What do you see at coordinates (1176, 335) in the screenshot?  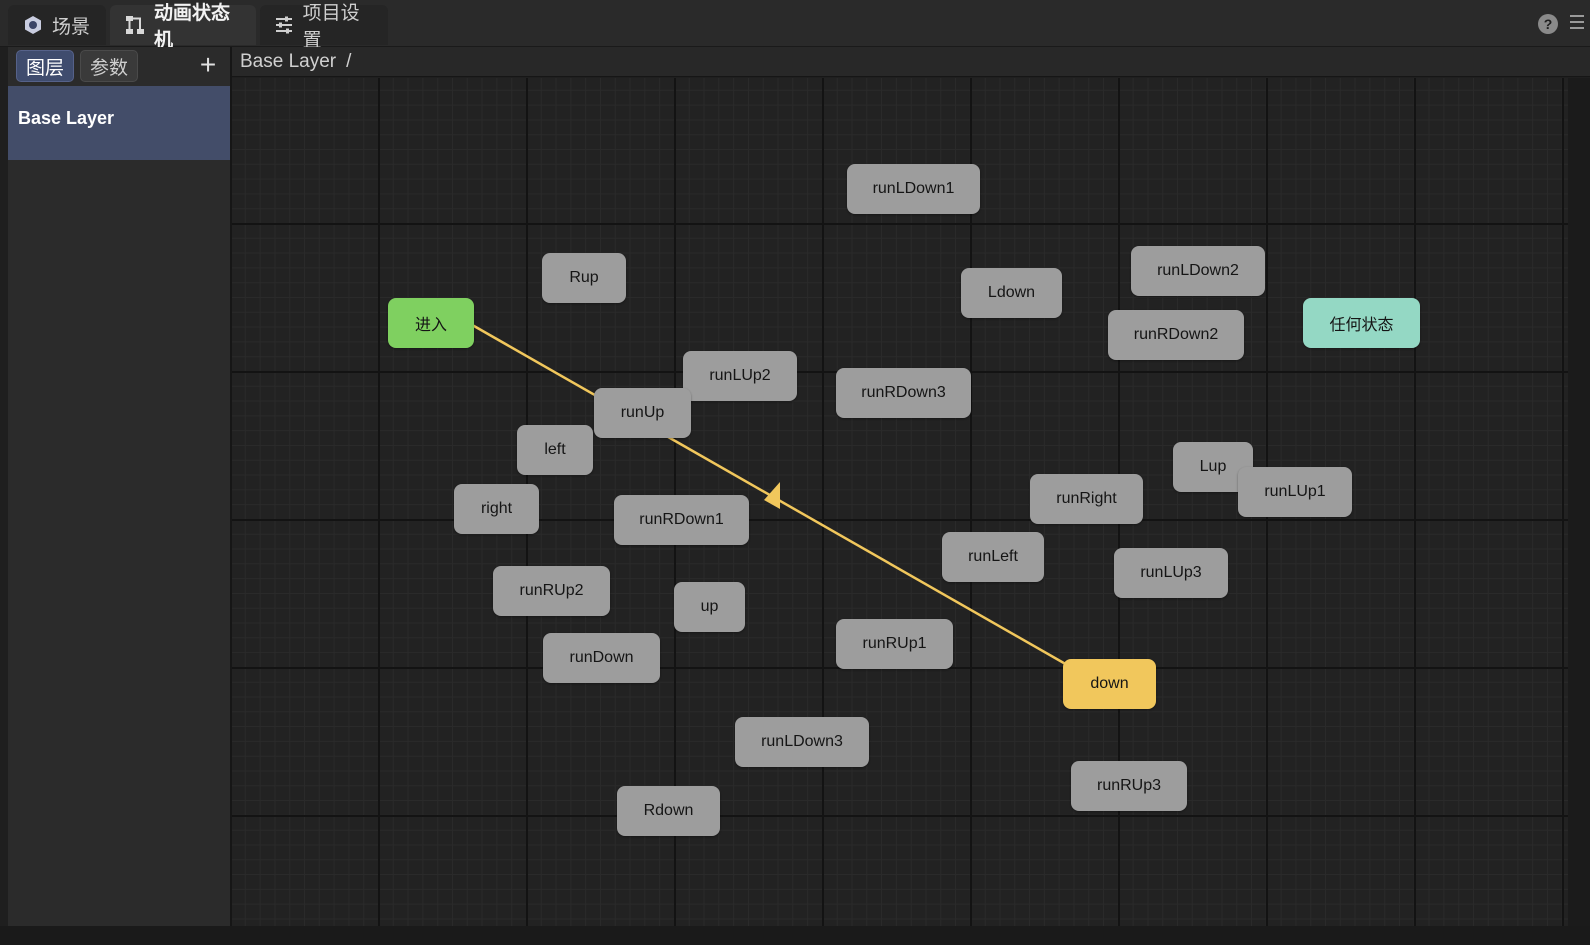 I see `state-node: runRDown2` at bounding box center [1176, 335].